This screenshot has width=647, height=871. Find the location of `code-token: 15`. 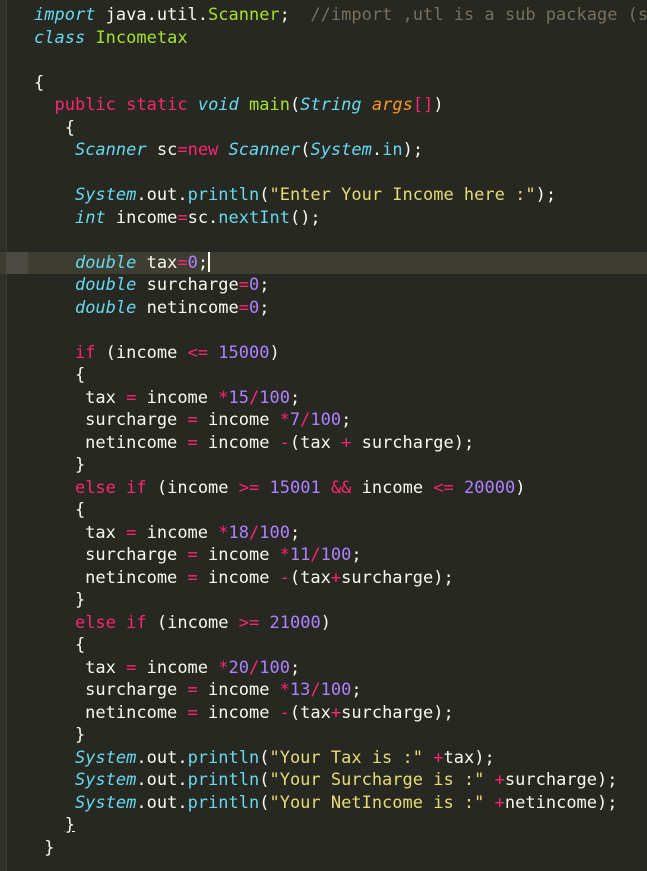

code-token: 15 is located at coordinates (238, 397).